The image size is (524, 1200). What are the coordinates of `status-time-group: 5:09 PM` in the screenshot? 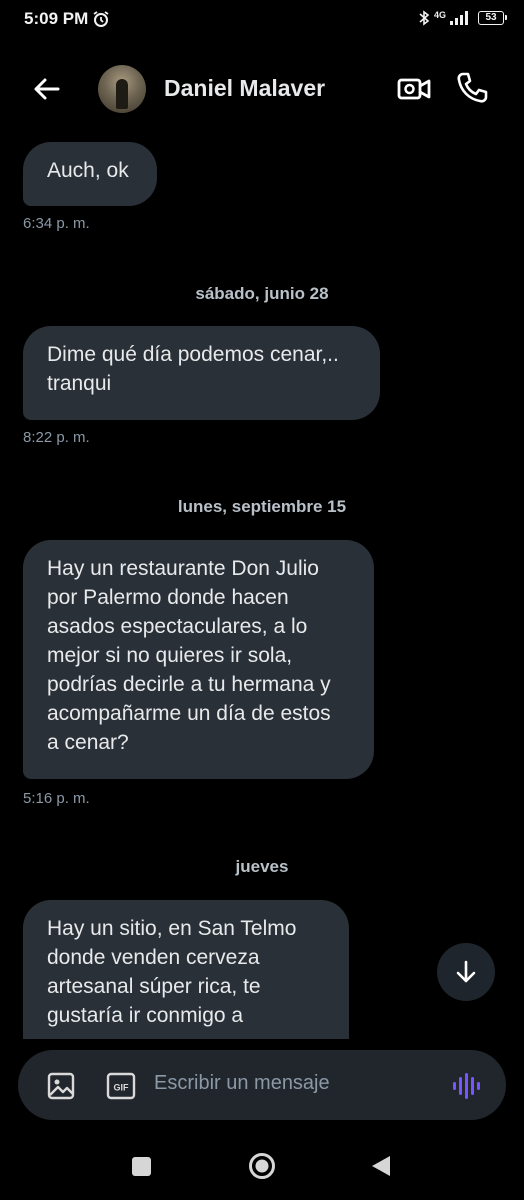 It's located at (67, 19).